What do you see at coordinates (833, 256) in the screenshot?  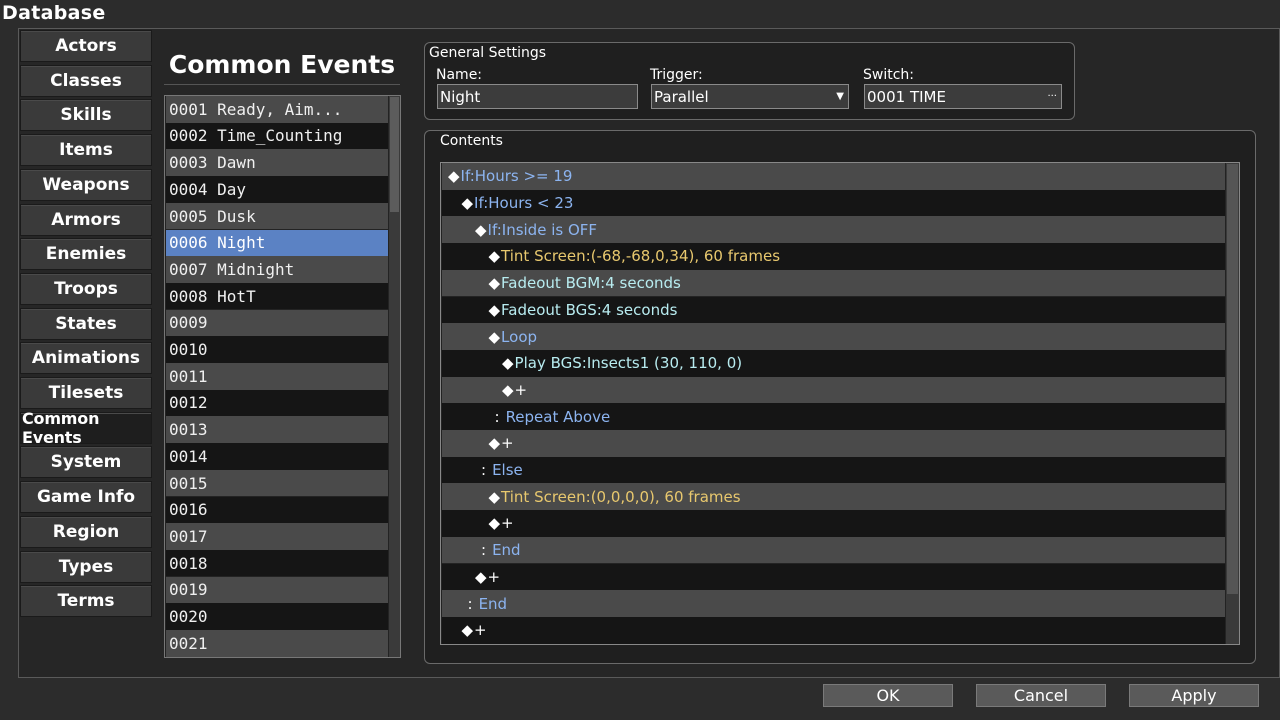 I see `command-row: ◆ Tint Screen:(-68,-68,0,34), 60 frames` at bounding box center [833, 256].